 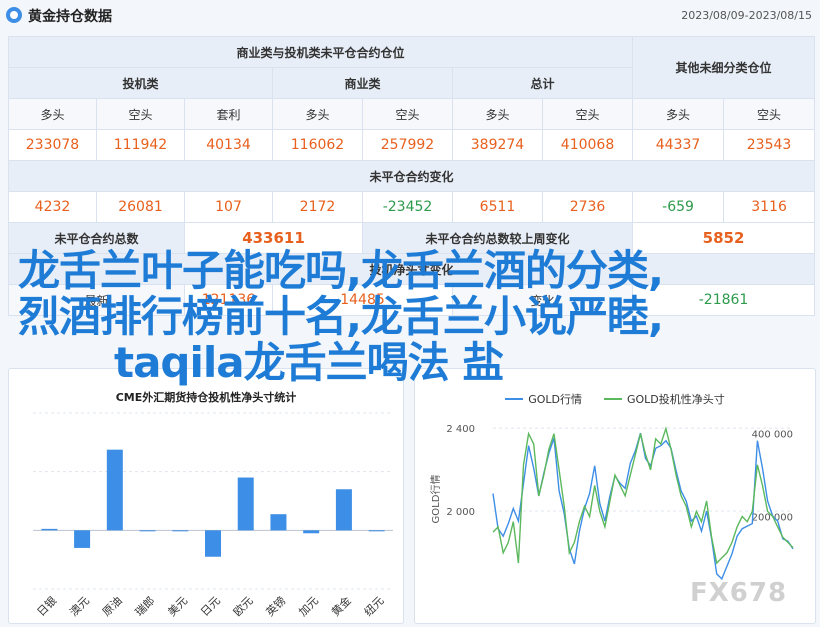 What do you see at coordinates (14, 15) in the screenshot?
I see `logo-icon` at bounding box center [14, 15].